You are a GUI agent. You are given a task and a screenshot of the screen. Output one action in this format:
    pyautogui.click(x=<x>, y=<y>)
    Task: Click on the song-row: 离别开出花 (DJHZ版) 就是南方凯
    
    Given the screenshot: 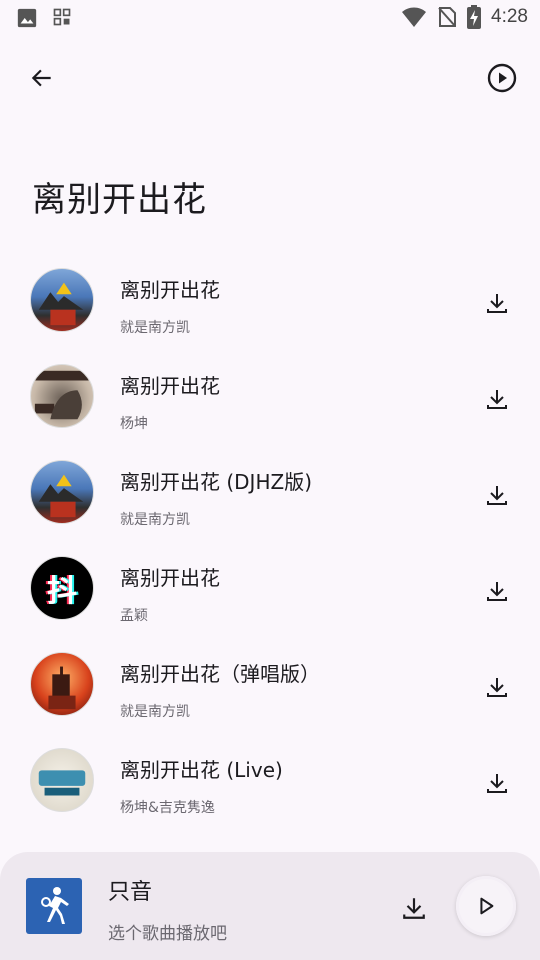 What is the action you would take?
    pyautogui.click(x=270, y=494)
    